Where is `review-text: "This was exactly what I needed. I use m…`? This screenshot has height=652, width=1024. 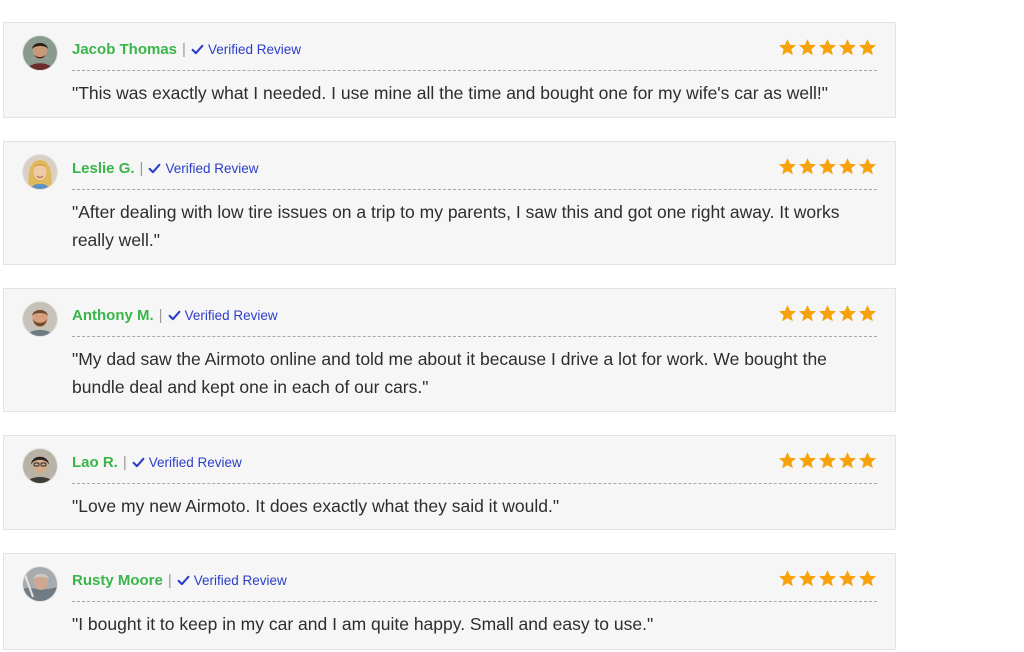
review-text: "This was exactly what I needed. I use m… is located at coordinates (450, 93).